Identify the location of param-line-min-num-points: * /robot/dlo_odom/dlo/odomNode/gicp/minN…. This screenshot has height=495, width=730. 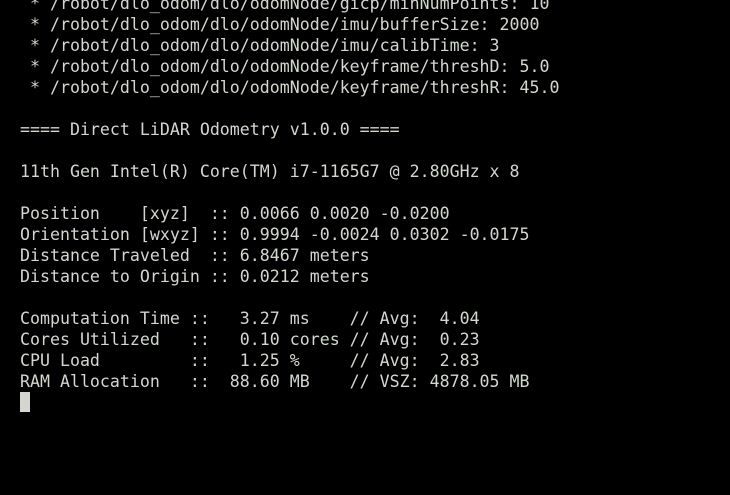
(285, 6).